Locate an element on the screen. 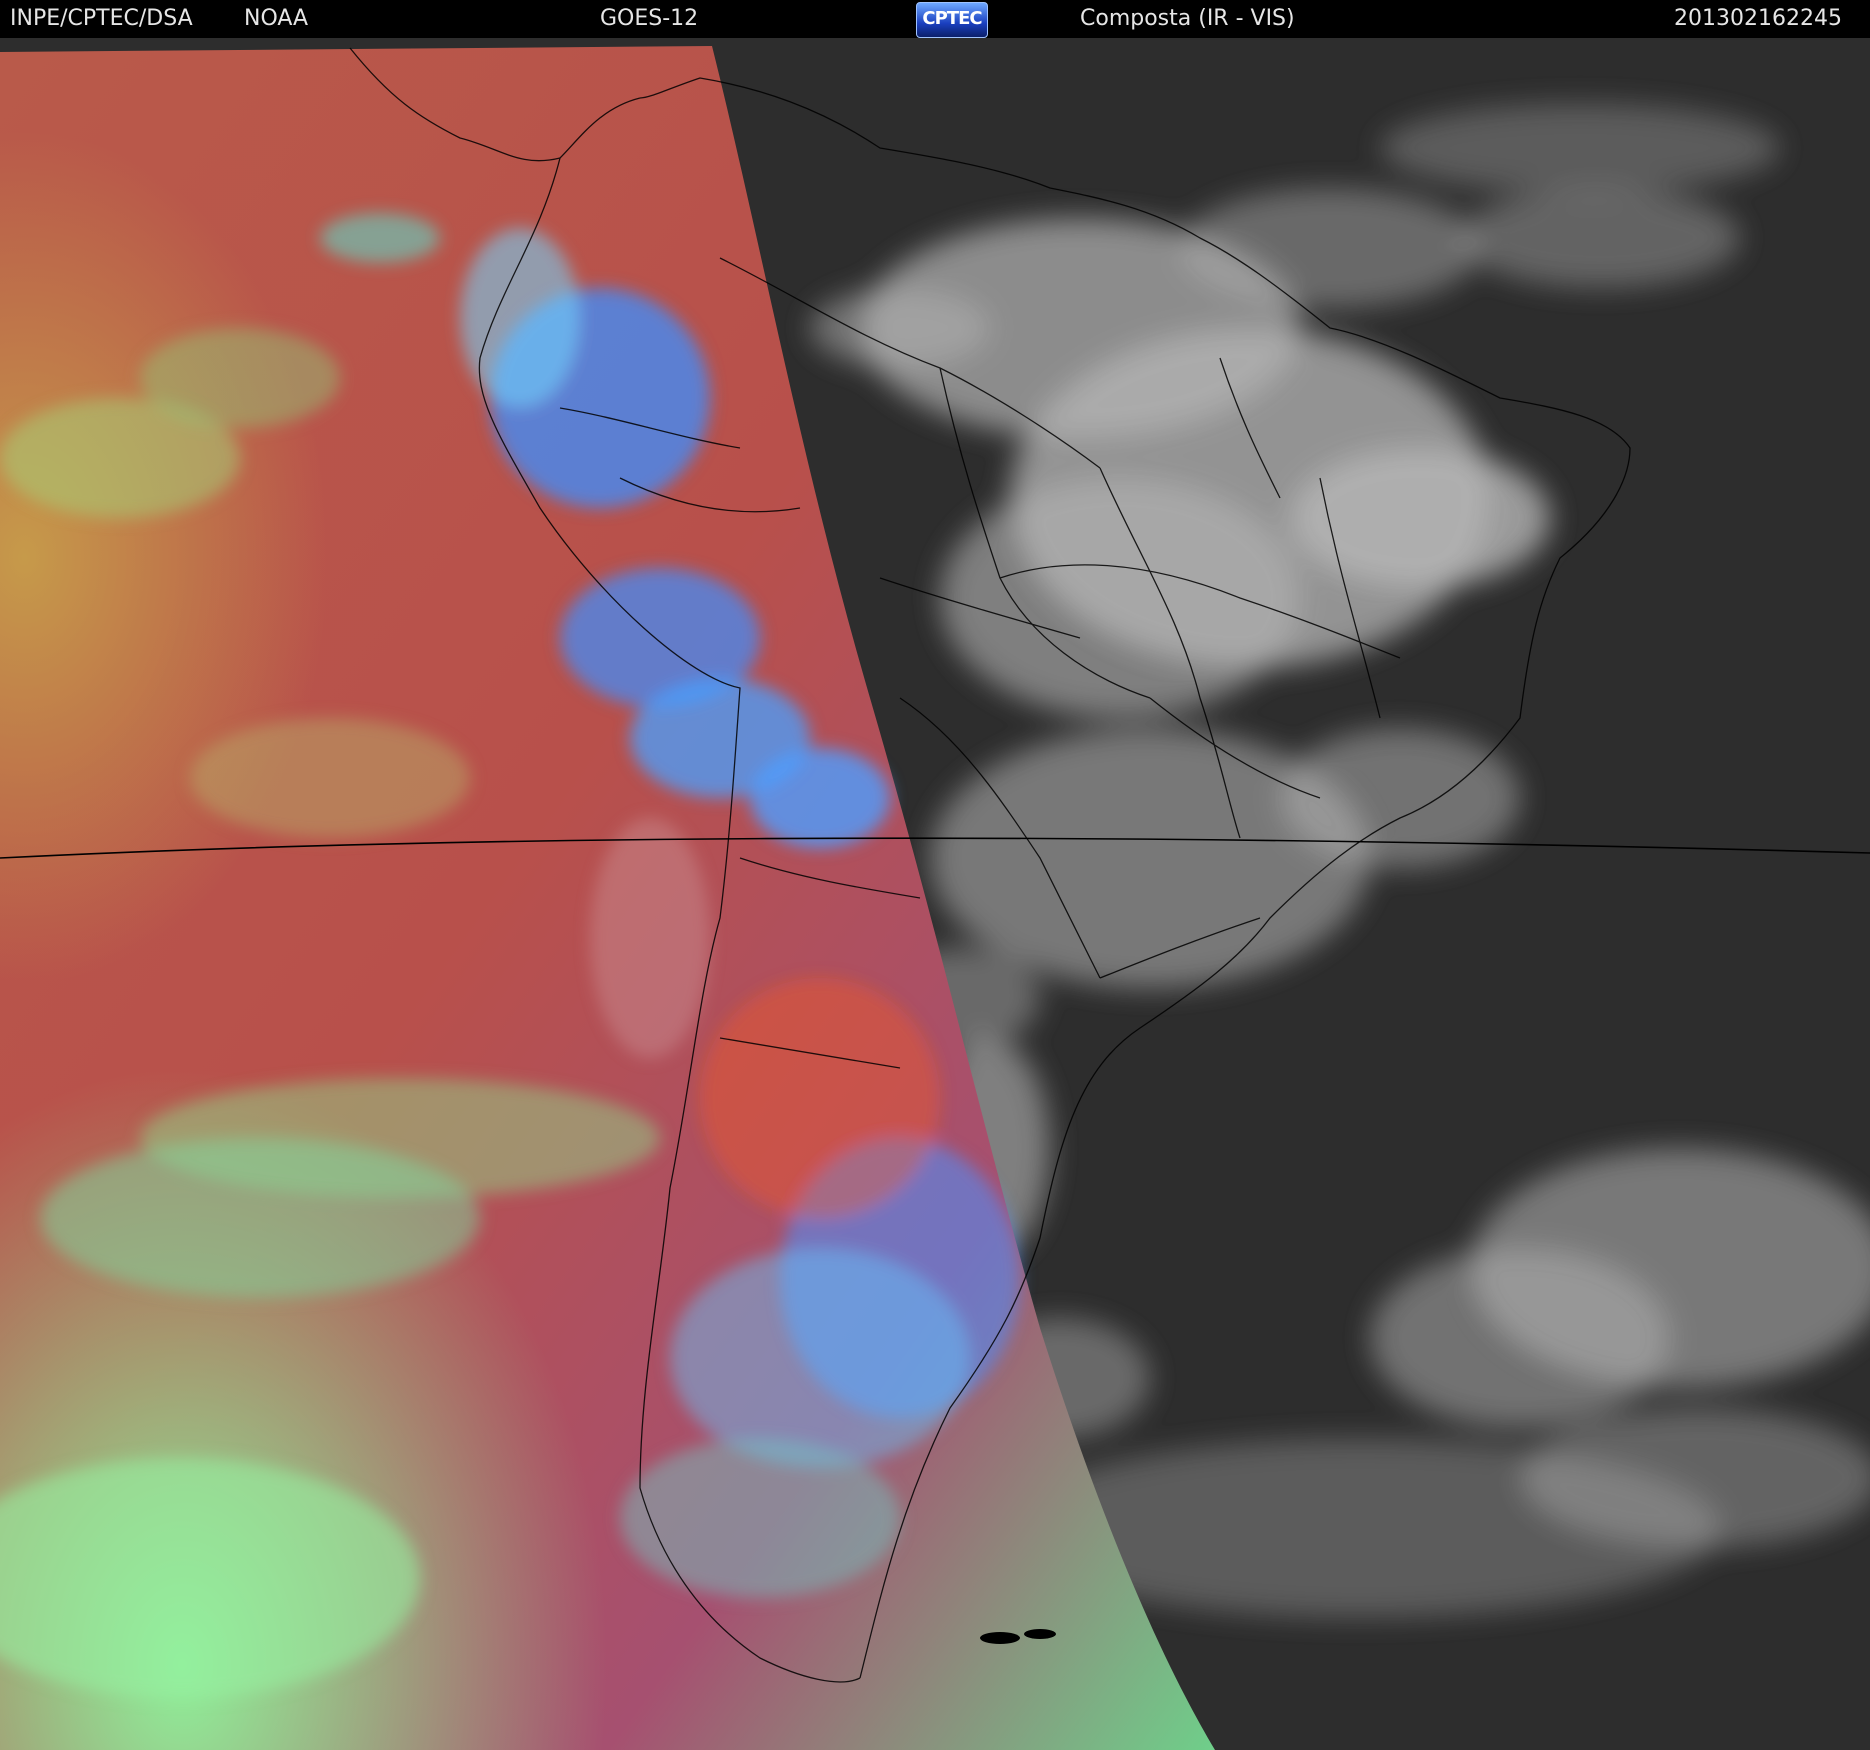 This screenshot has height=1750, width=1870. product-label: Composta (IR - VIS) is located at coordinates (1187, 18).